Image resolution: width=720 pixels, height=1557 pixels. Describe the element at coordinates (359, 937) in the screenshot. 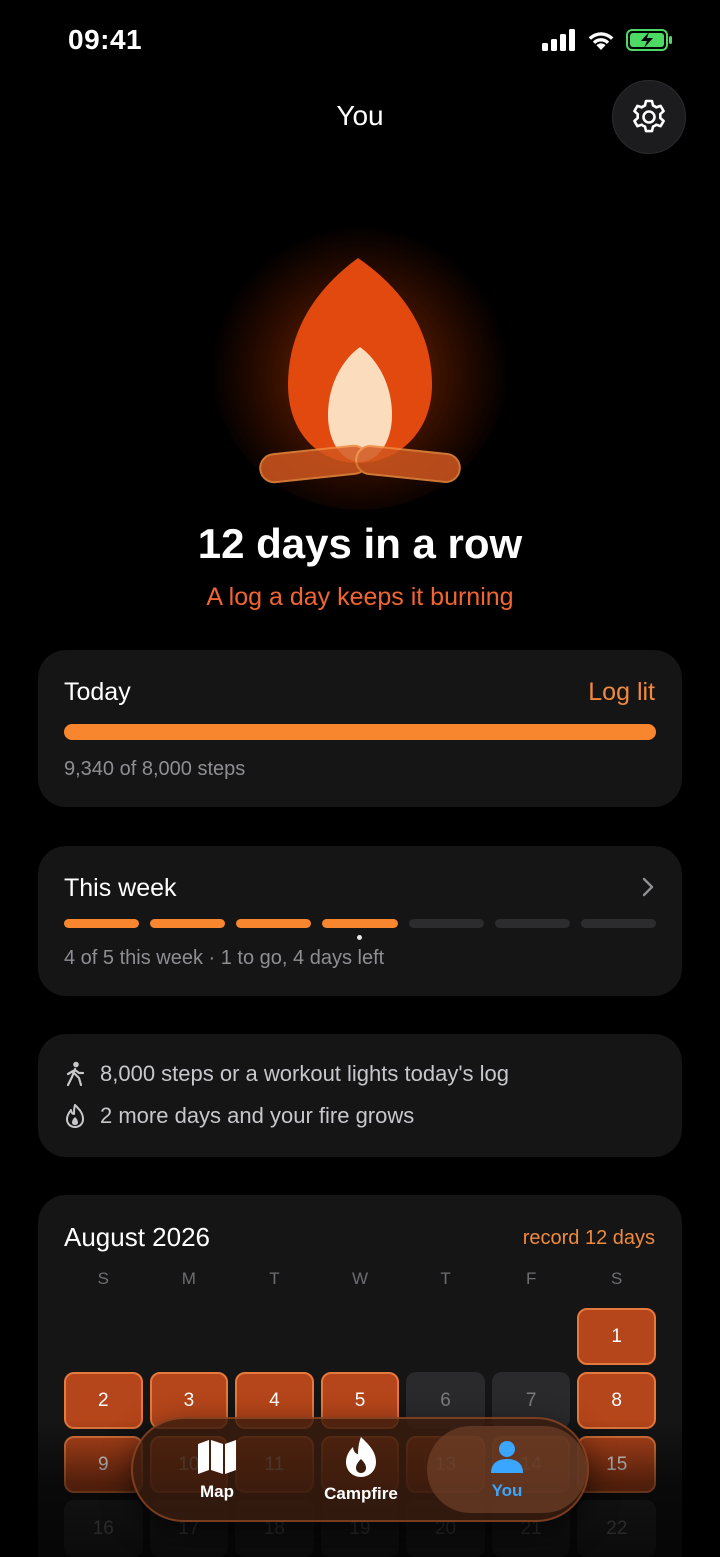

I see `today-marker-dot` at that location.